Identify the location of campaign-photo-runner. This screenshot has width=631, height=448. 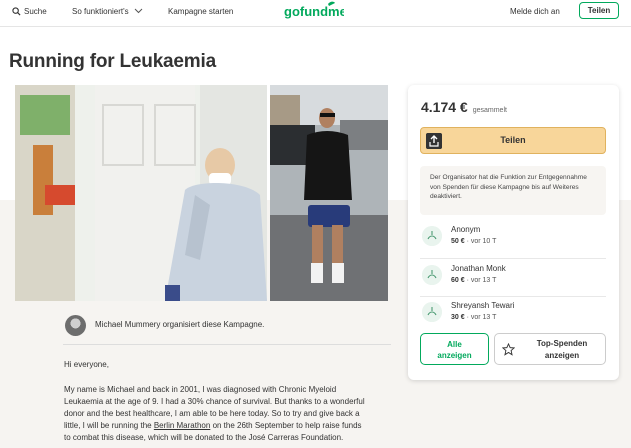
(329, 193).